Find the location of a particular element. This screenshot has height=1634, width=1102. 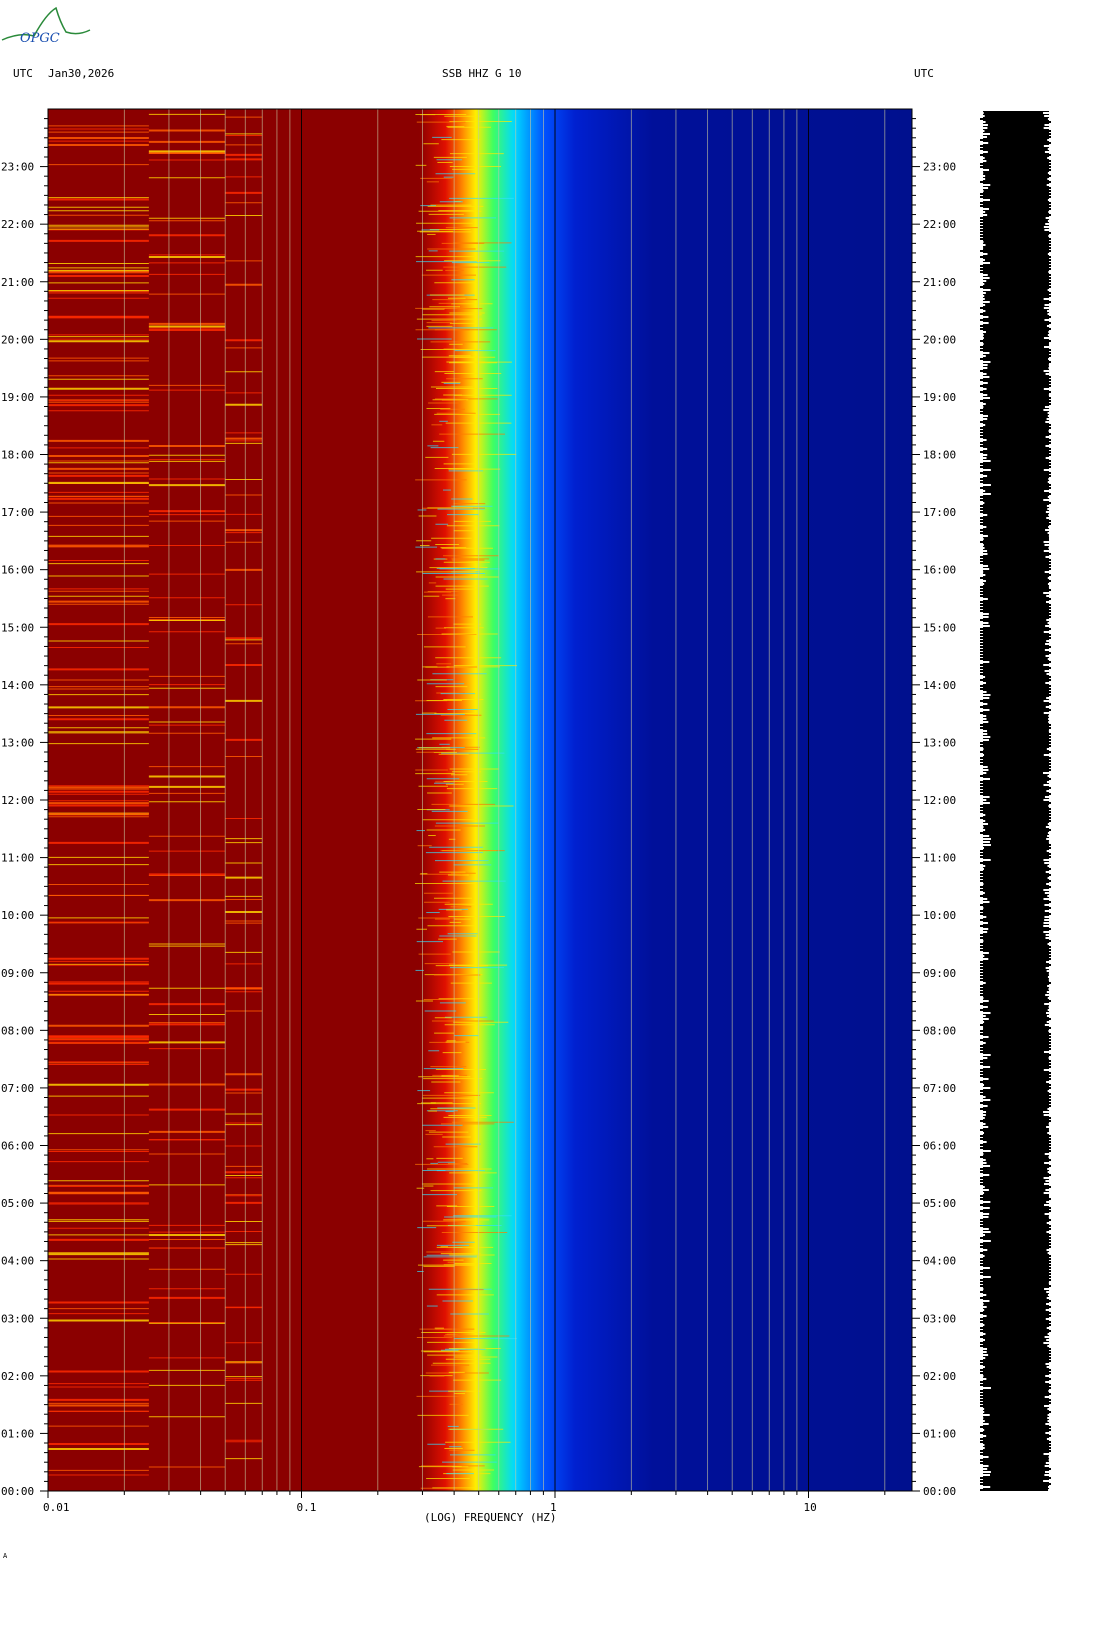

y-tick-label-left: 16:00 is located at coordinates (17, 570).